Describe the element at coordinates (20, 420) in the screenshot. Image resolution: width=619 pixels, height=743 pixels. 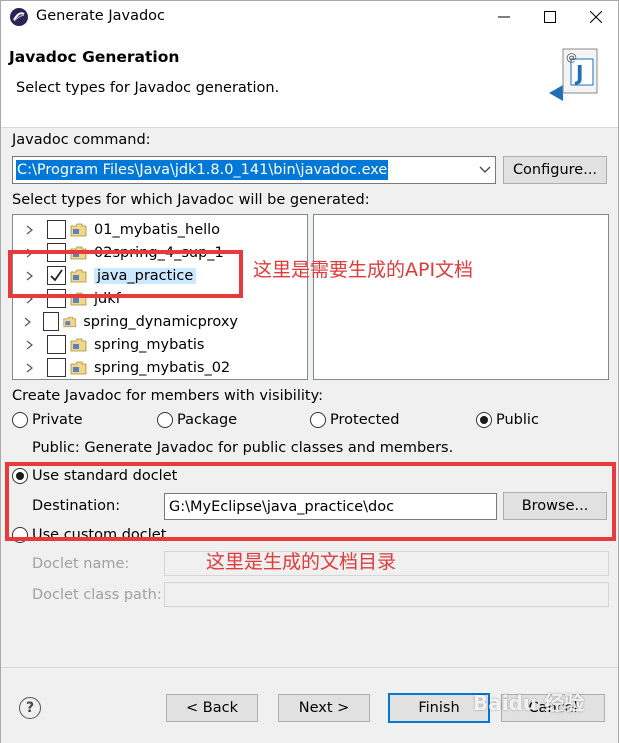
I see `radio-private-circle` at that location.